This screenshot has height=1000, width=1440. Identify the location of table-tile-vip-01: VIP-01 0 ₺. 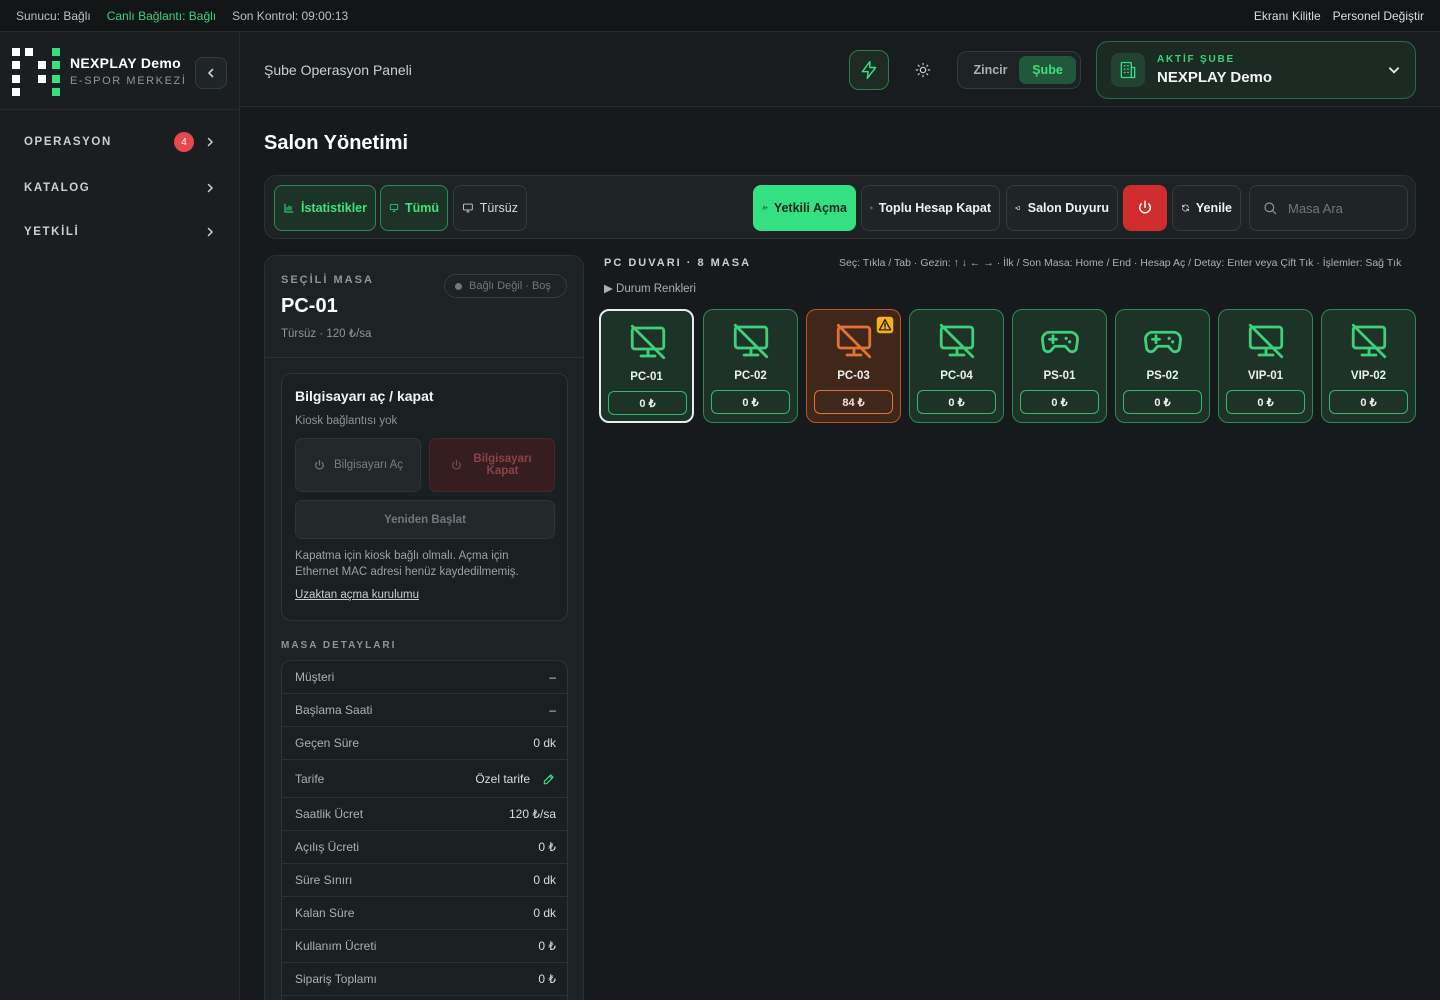
(1265, 366).